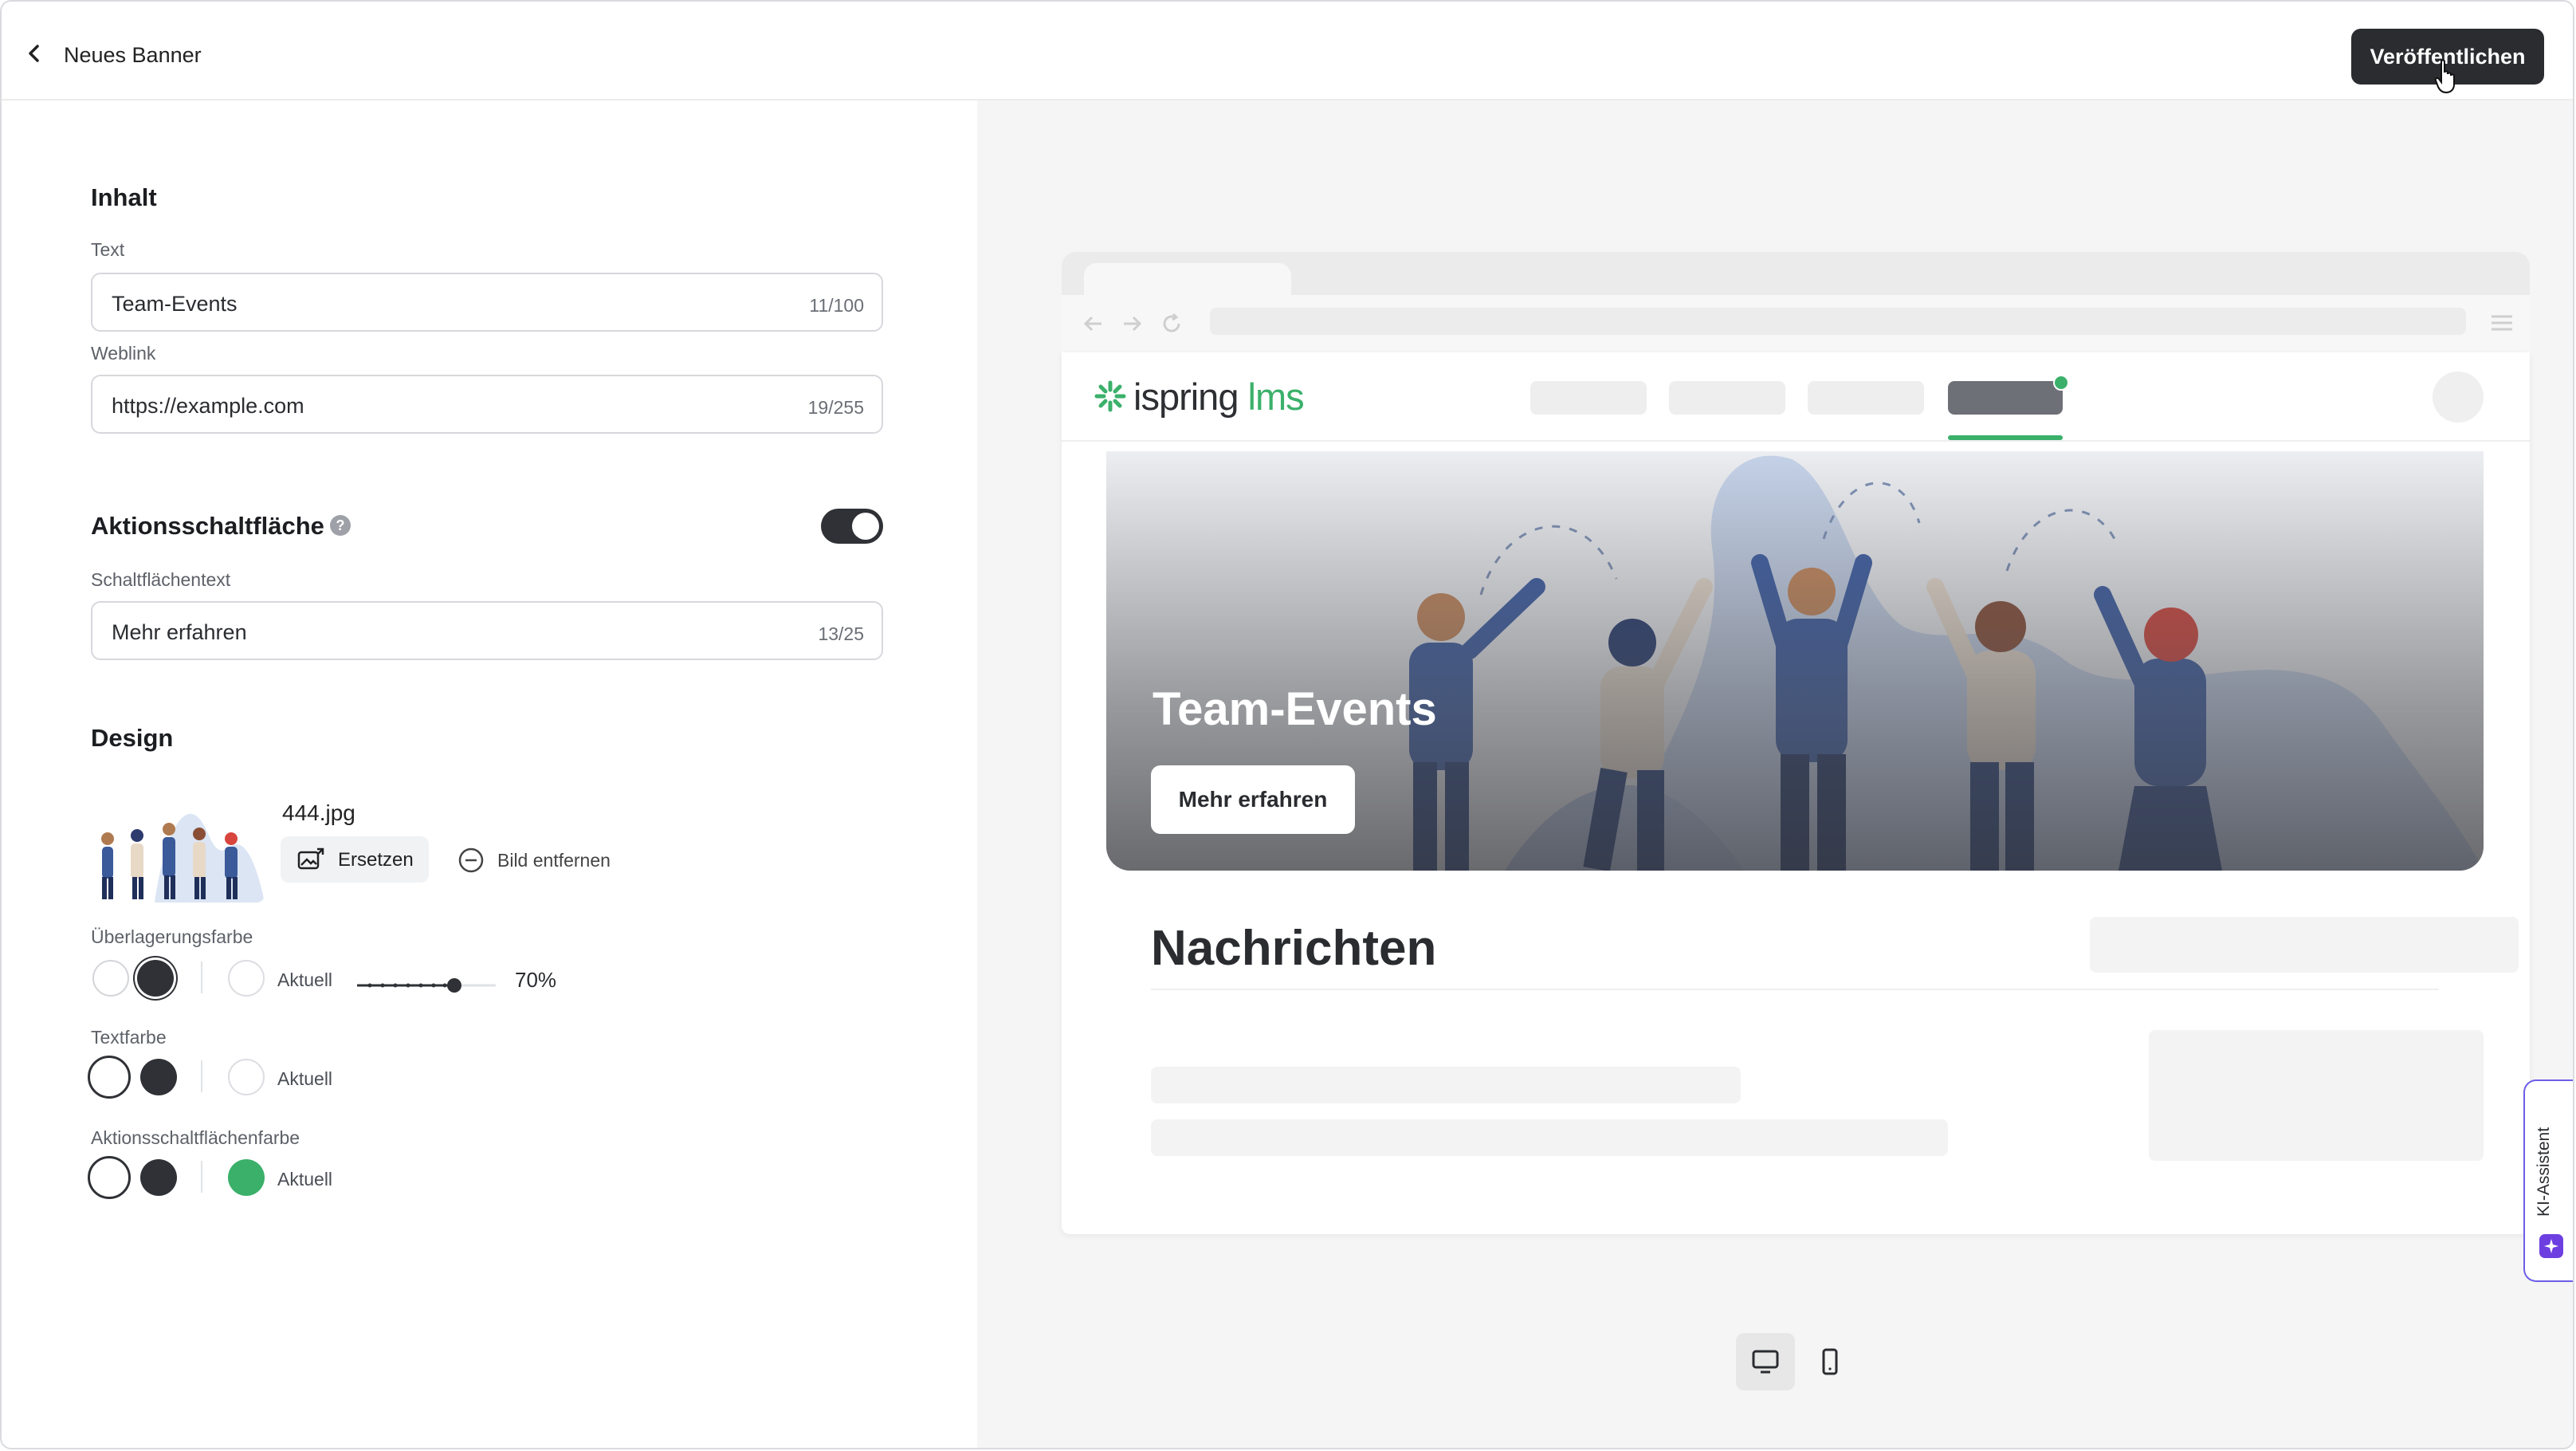  I want to click on back-button, so click(34, 53).